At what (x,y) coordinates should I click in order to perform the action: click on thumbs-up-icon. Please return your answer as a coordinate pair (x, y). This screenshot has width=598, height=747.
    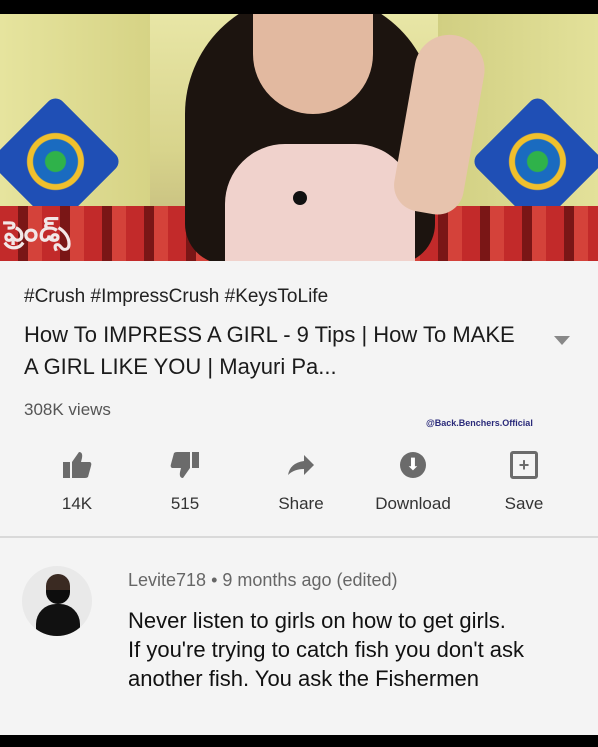
    Looking at the image, I should click on (77, 465).